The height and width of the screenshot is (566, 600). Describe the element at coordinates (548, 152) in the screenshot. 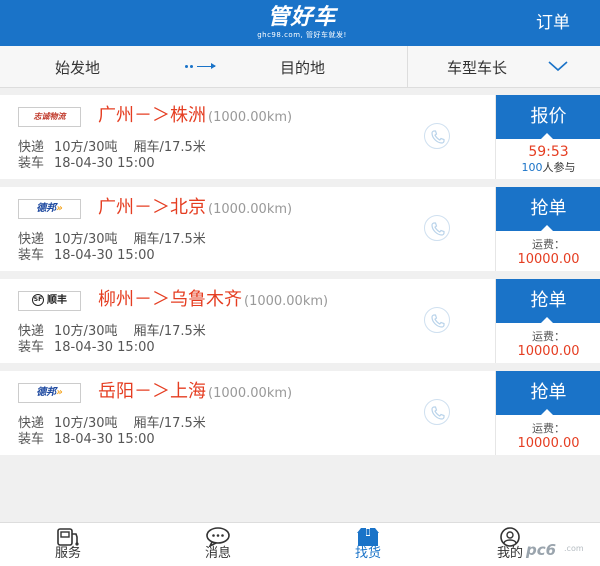

I see `countdown-timer: 59:53` at that location.